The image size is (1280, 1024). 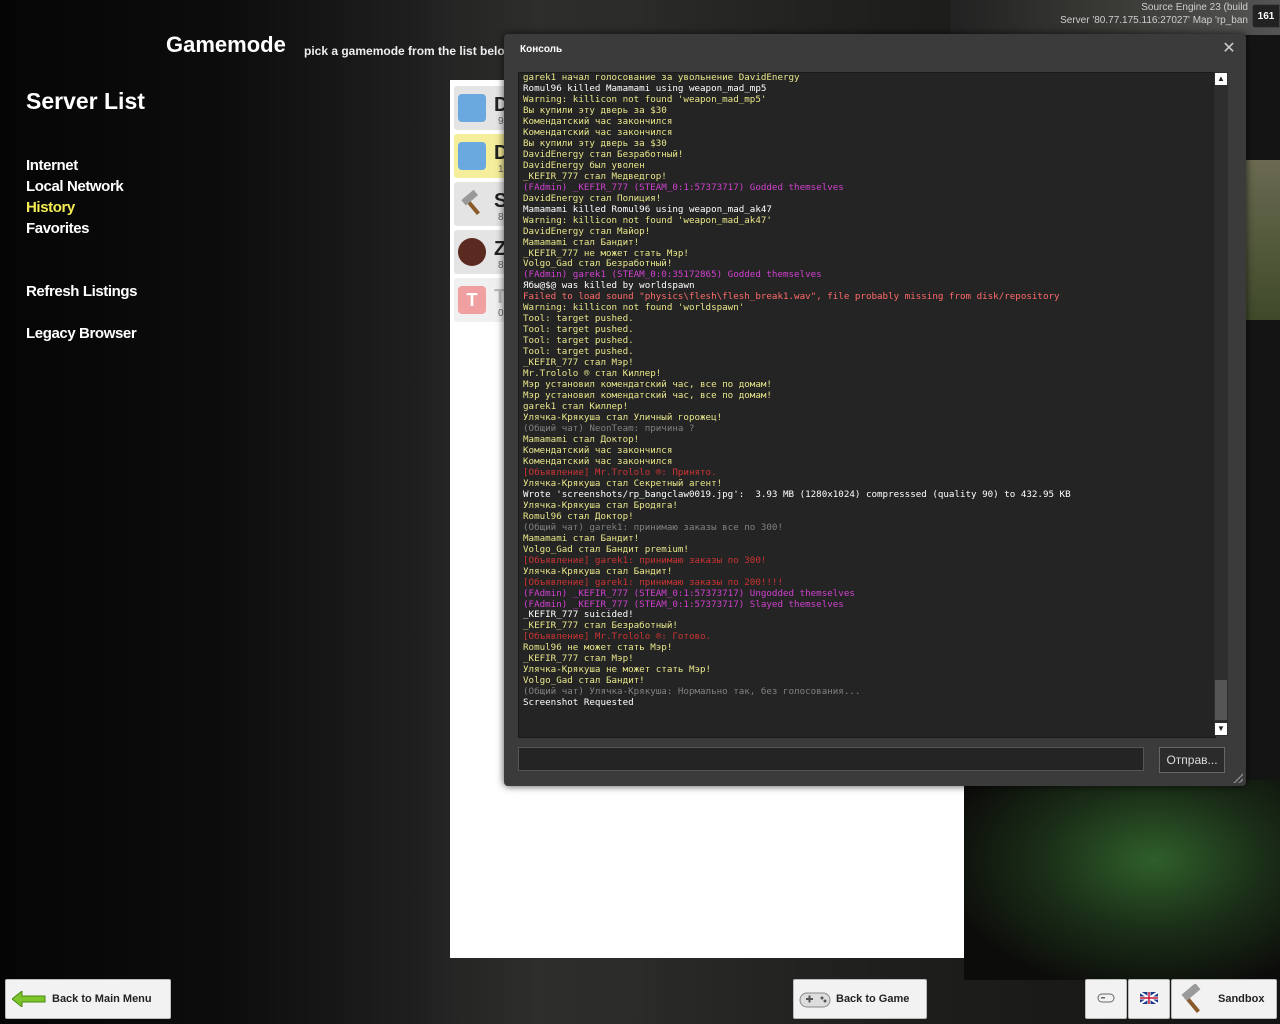 What do you see at coordinates (1192, 998) in the screenshot?
I see `hammer-icon` at bounding box center [1192, 998].